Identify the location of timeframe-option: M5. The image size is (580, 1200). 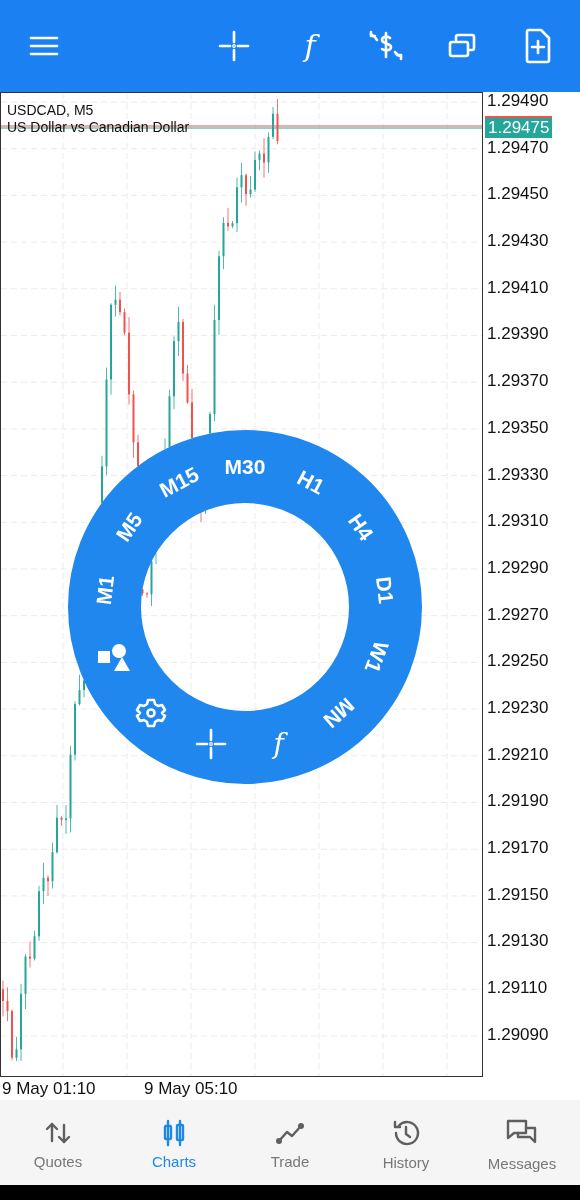
(129, 526).